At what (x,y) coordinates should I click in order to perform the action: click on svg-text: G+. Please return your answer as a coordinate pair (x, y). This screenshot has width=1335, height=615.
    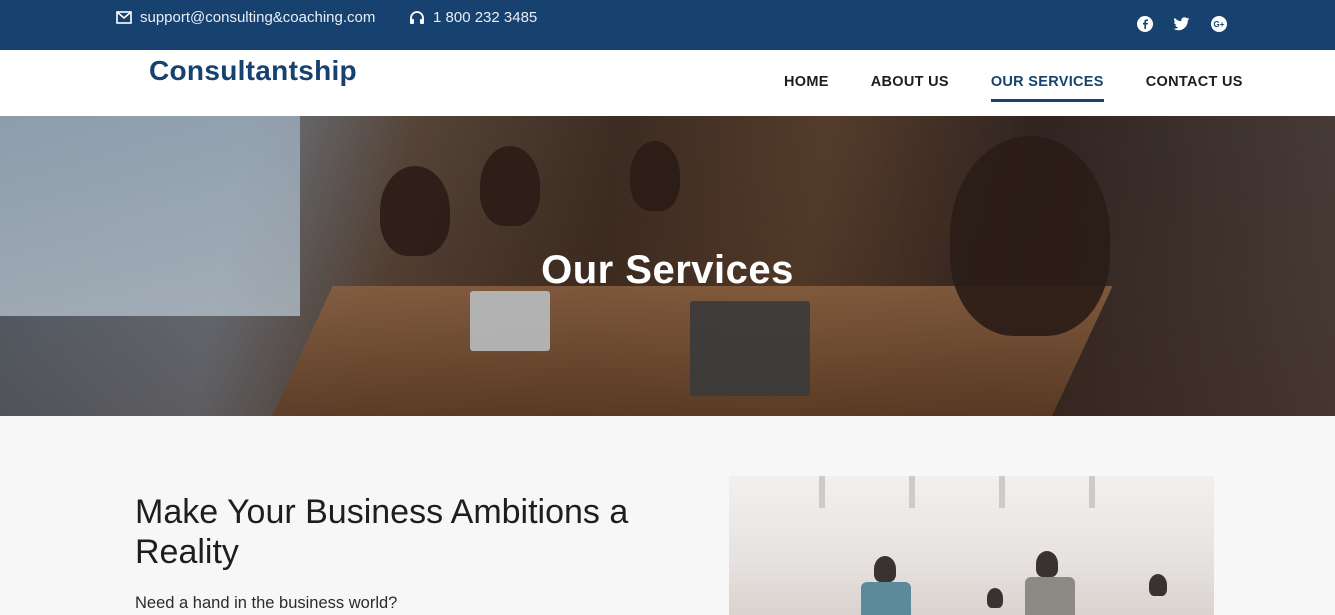
    Looking at the image, I should click on (1218, 24).